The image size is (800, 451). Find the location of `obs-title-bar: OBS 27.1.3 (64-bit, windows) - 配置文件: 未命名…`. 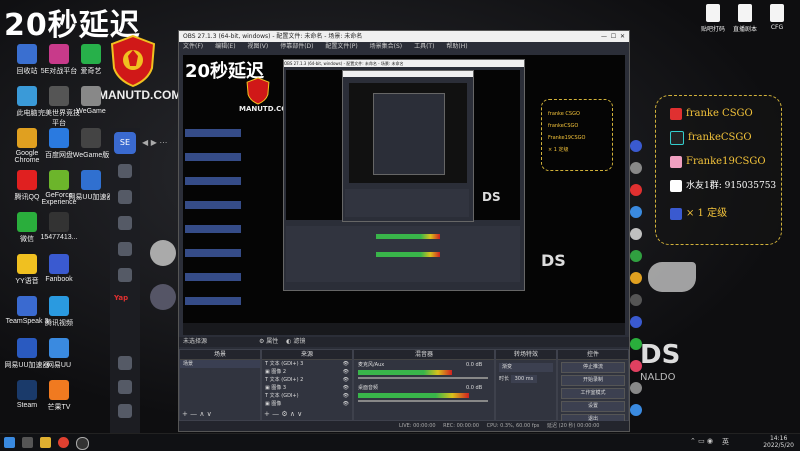

obs-title-bar: OBS 27.1.3 (64-bit, windows) - 配置文件: 未命名… is located at coordinates (404, 36).